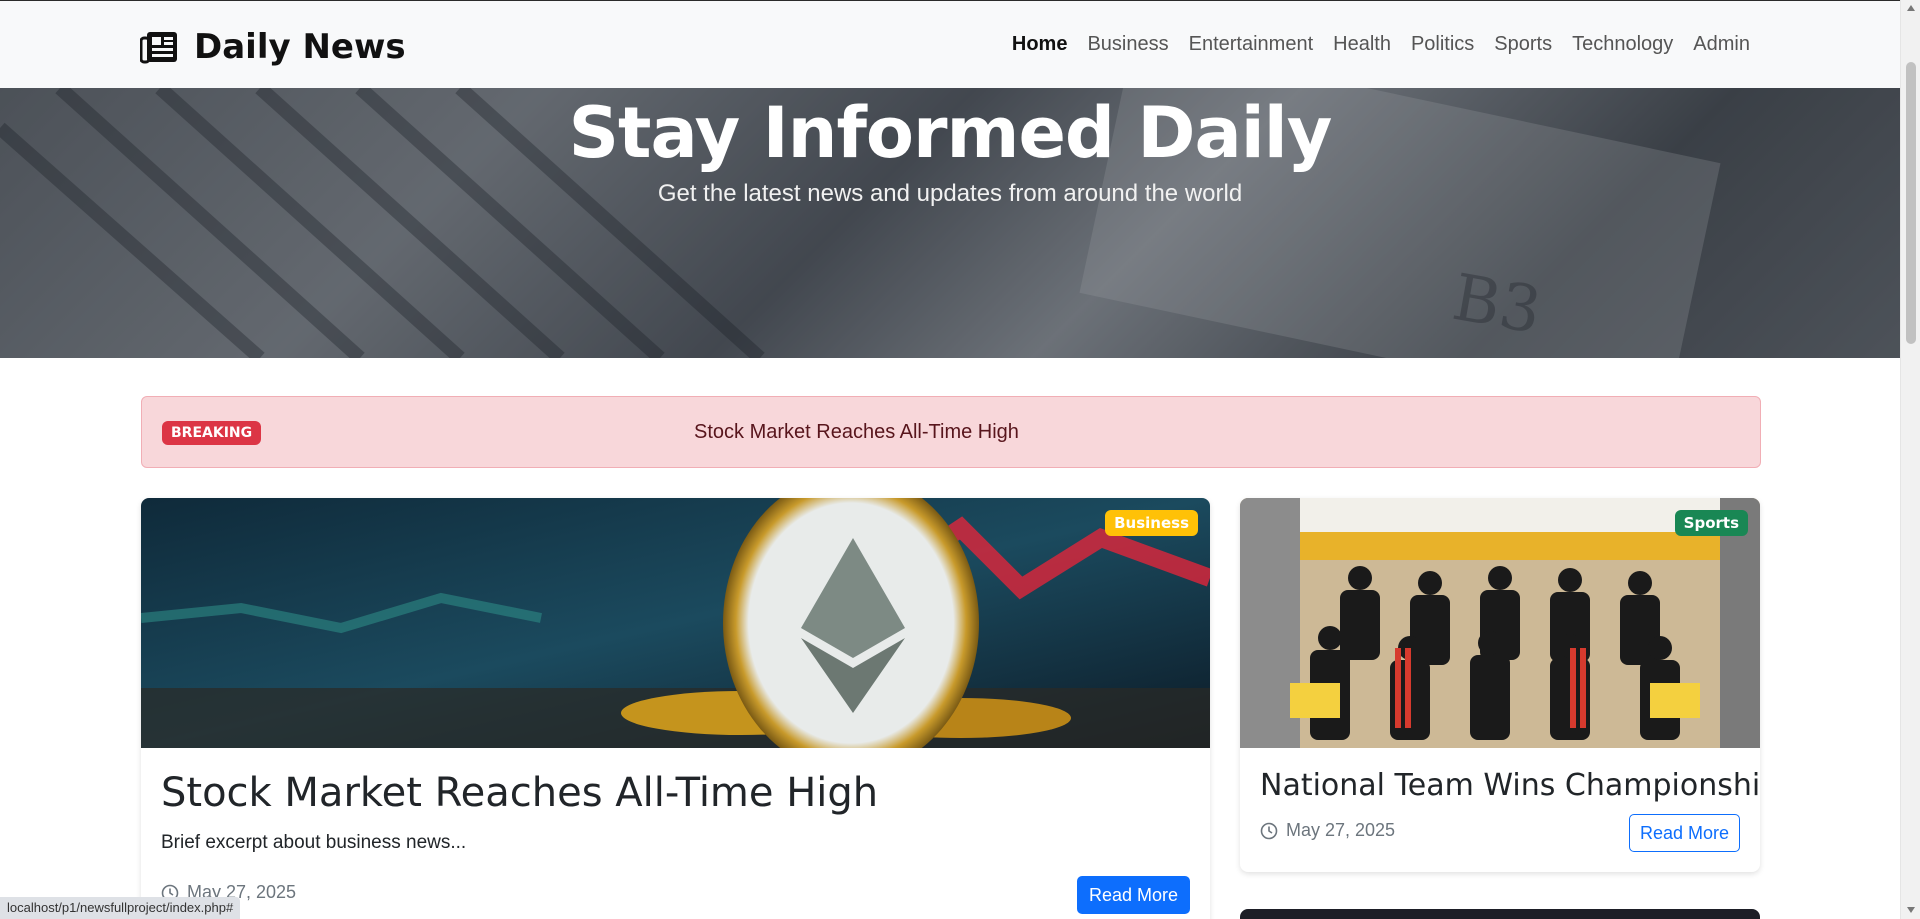  Describe the element at coordinates (120, 908) in the screenshot. I see `browser-status-bar: localhost/p1/newsfullproject/index.php#` at that location.